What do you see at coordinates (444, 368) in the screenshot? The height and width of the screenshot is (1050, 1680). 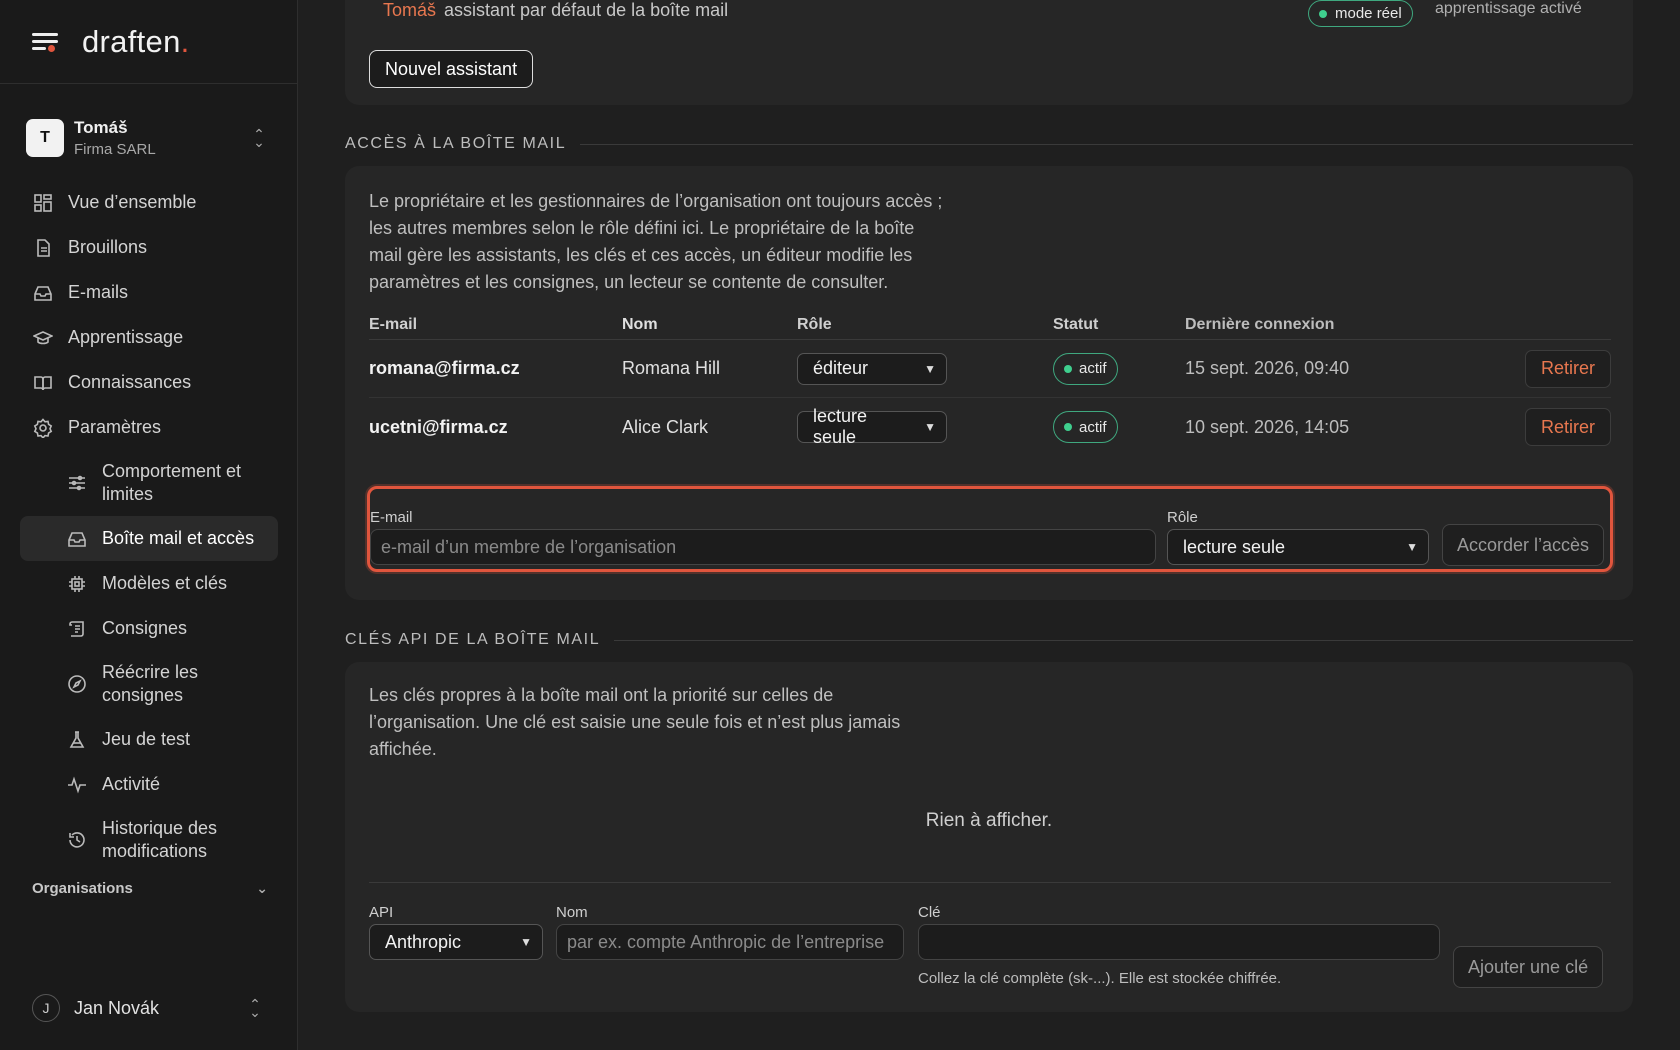 I see `member-email: romana@firma.cz` at bounding box center [444, 368].